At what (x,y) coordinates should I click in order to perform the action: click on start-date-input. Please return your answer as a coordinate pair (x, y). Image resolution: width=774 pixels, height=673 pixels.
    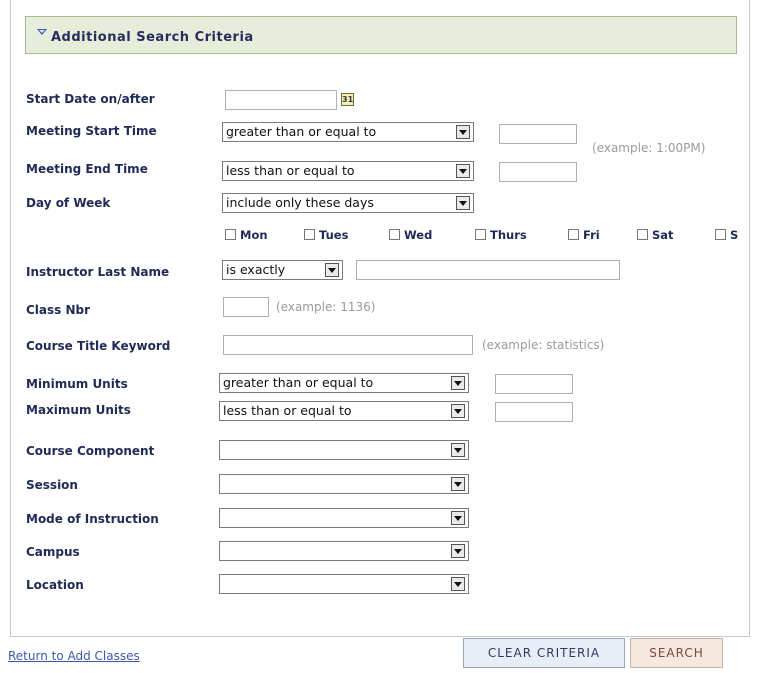
    Looking at the image, I should click on (281, 100).